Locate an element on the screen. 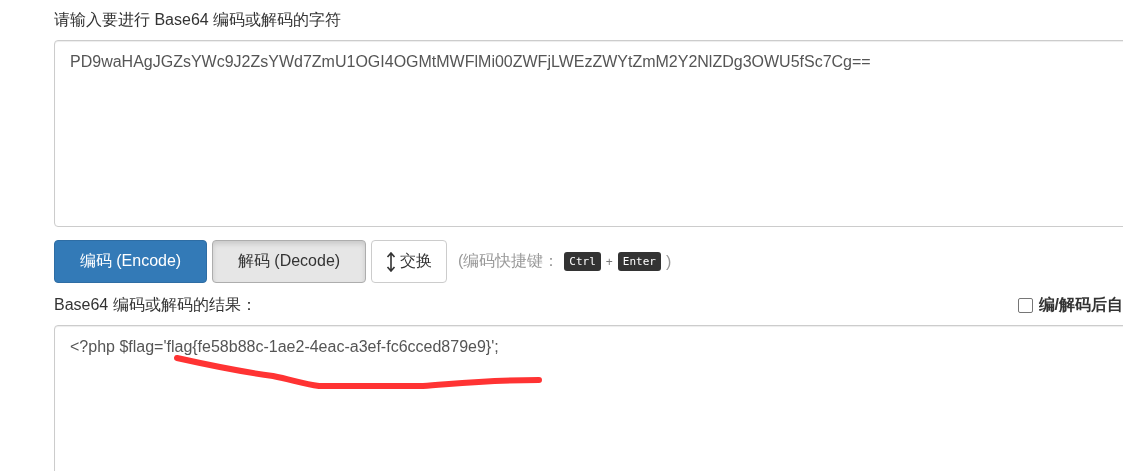 The width and height of the screenshot is (1123, 471). swap-button: 交换 is located at coordinates (409, 261).